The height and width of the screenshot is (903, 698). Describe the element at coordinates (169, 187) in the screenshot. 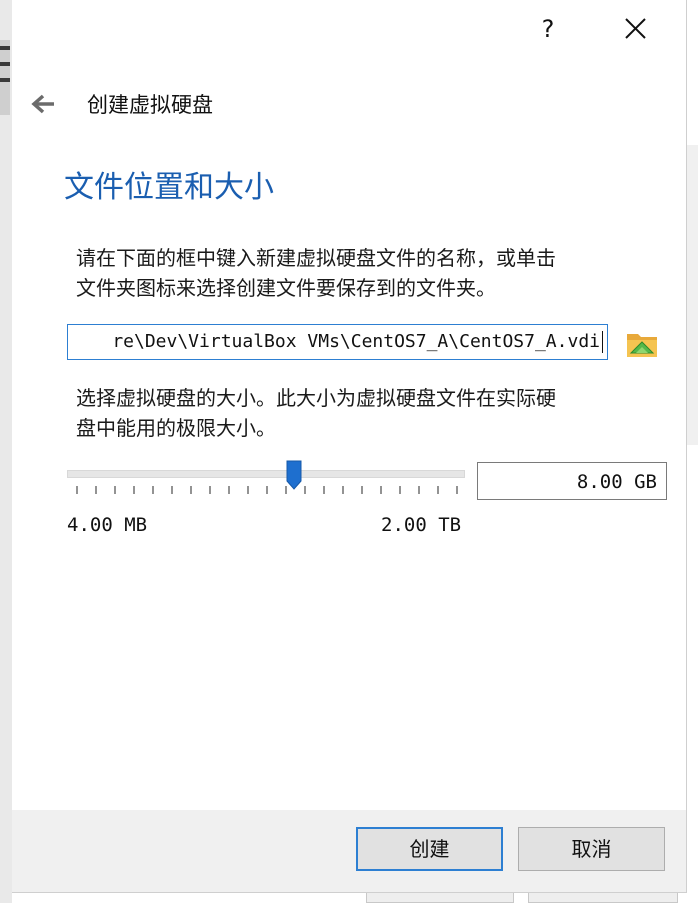

I see `page-title: 文件位置和大小` at that location.